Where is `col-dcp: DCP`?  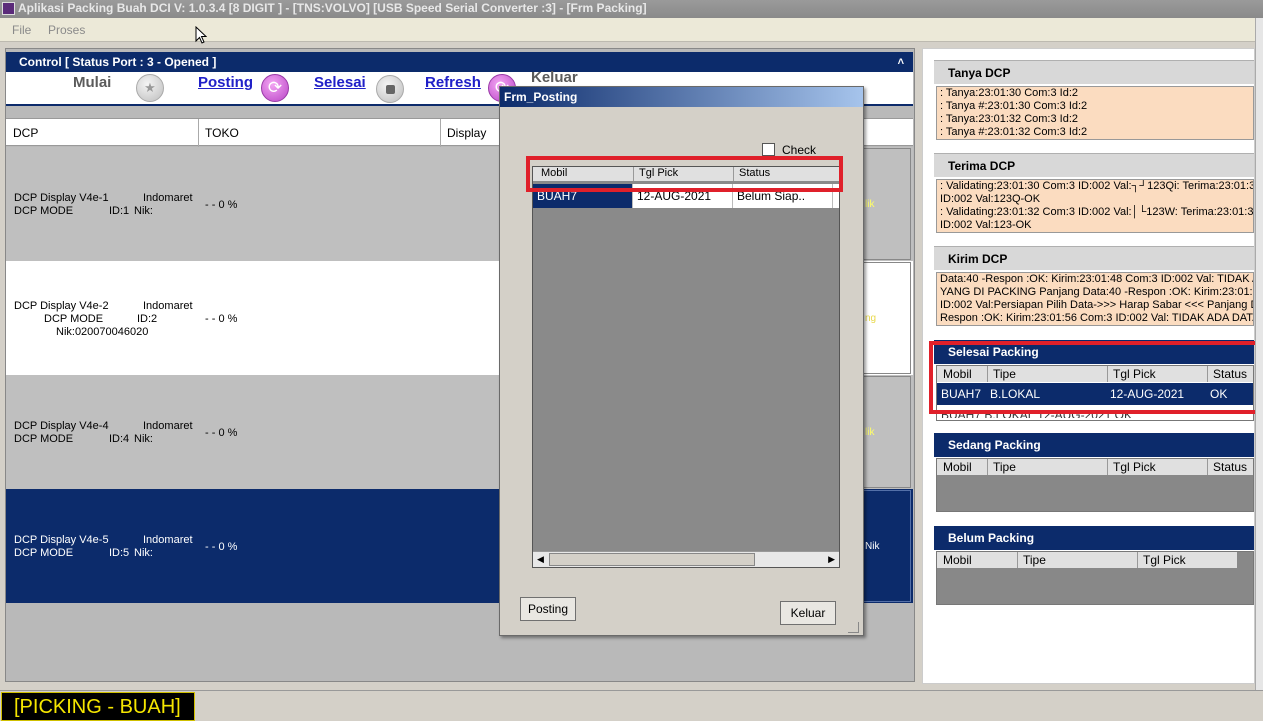 col-dcp: DCP is located at coordinates (26, 133).